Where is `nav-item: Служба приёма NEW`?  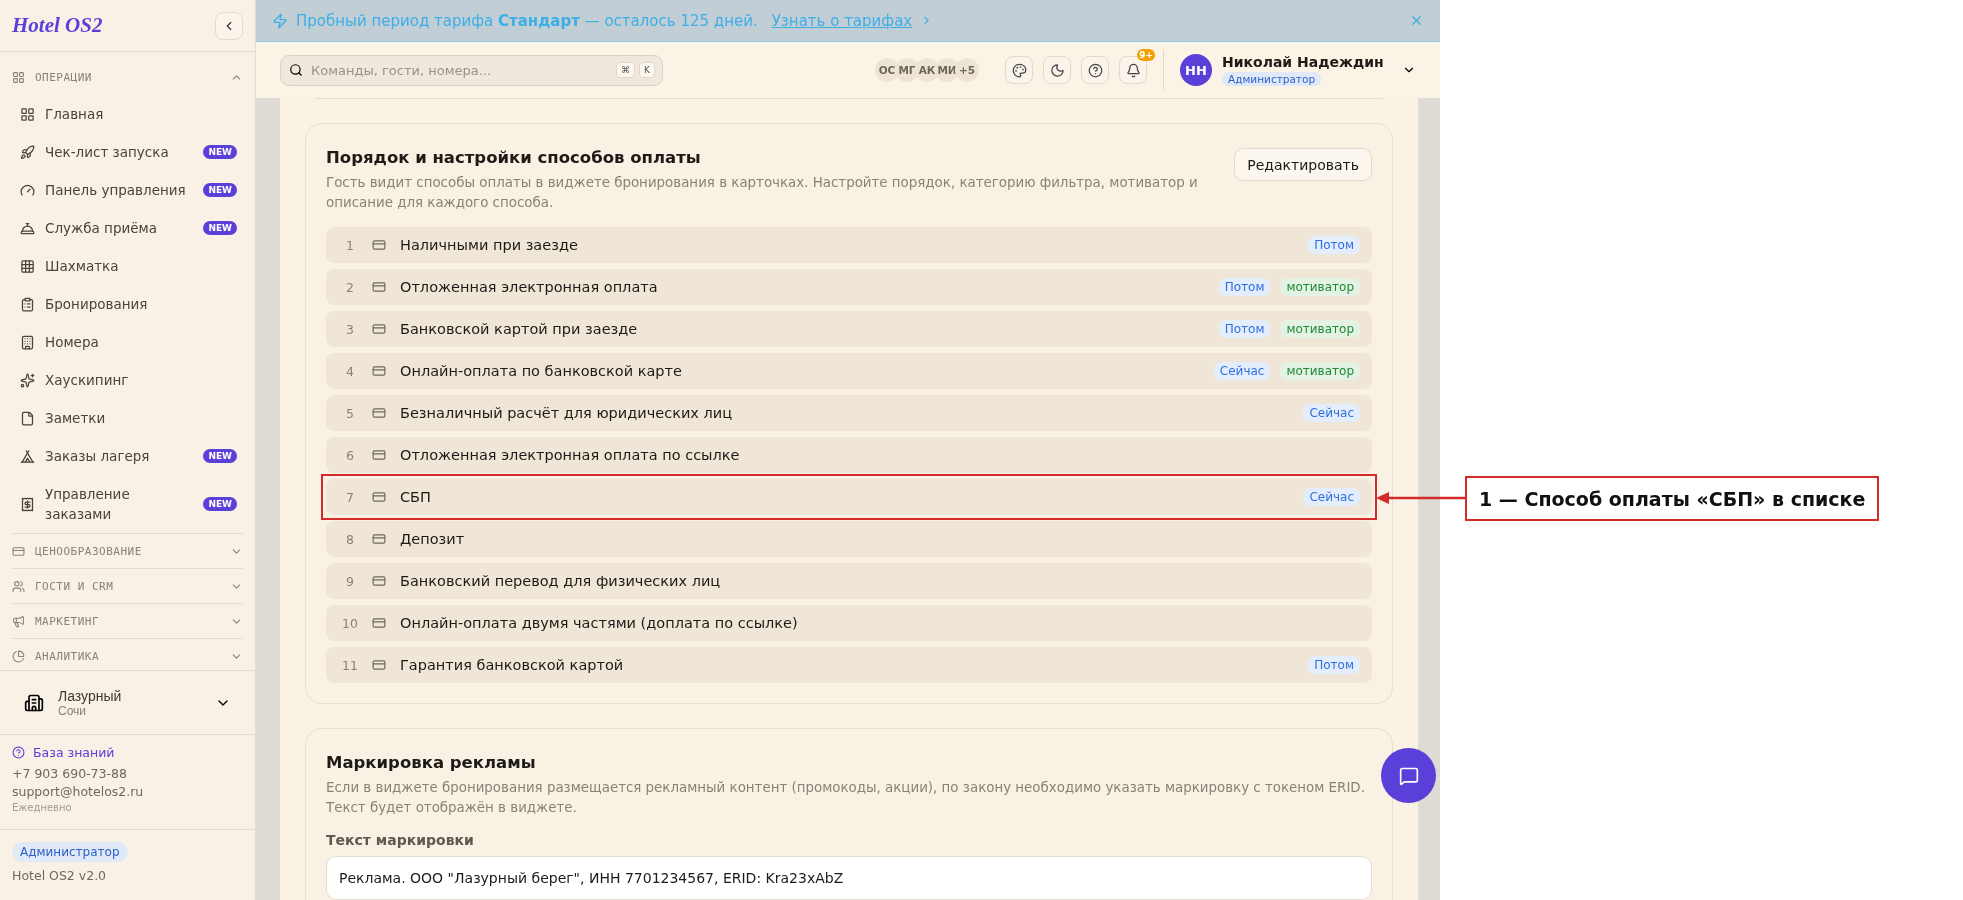
nav-item: Служба приёма NEW is located at coordinates (127, 228).